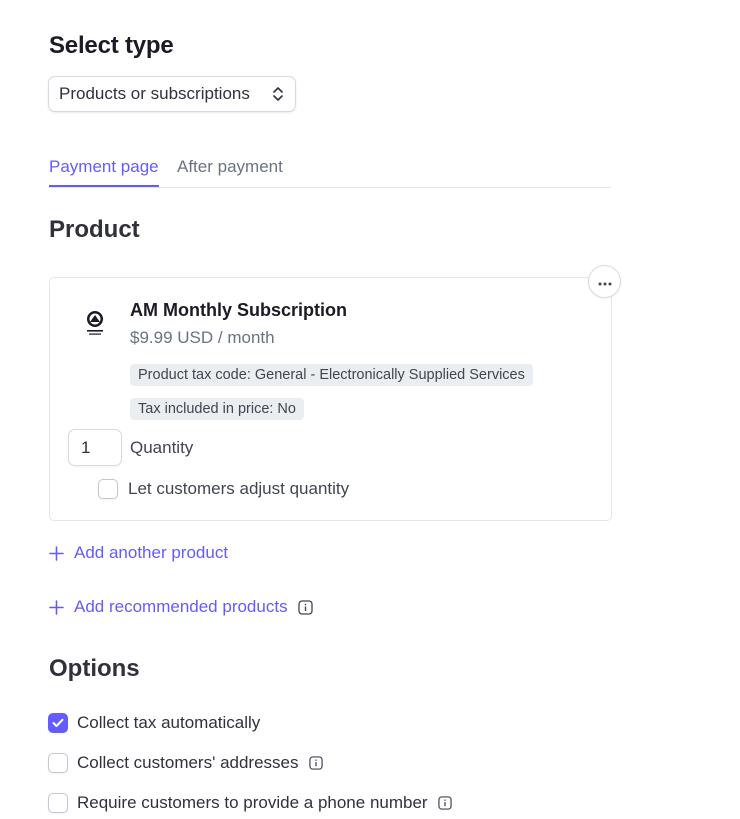 The height and width of the screenshot is (819, 740). I want to click on more-horizontal-icon, so click(605, 282).